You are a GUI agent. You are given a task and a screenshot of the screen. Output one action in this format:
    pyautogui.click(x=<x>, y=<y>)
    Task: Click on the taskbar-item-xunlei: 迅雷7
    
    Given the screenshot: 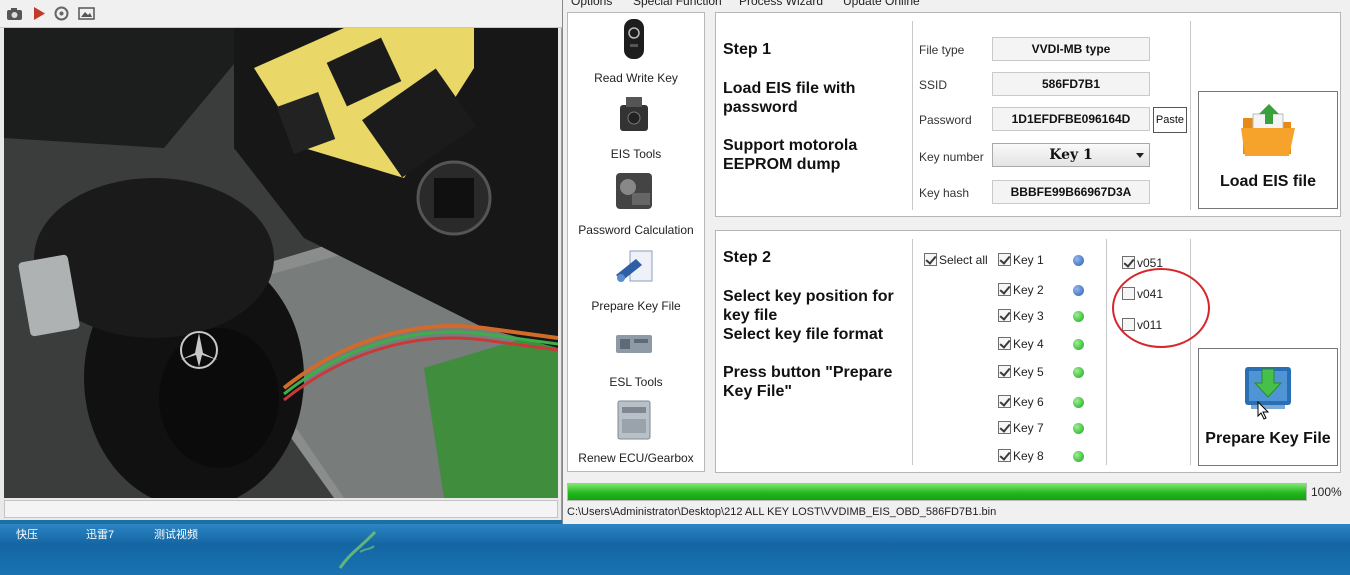 What is the action you would take?
    pyautogui.click(x=100, y=534)
    